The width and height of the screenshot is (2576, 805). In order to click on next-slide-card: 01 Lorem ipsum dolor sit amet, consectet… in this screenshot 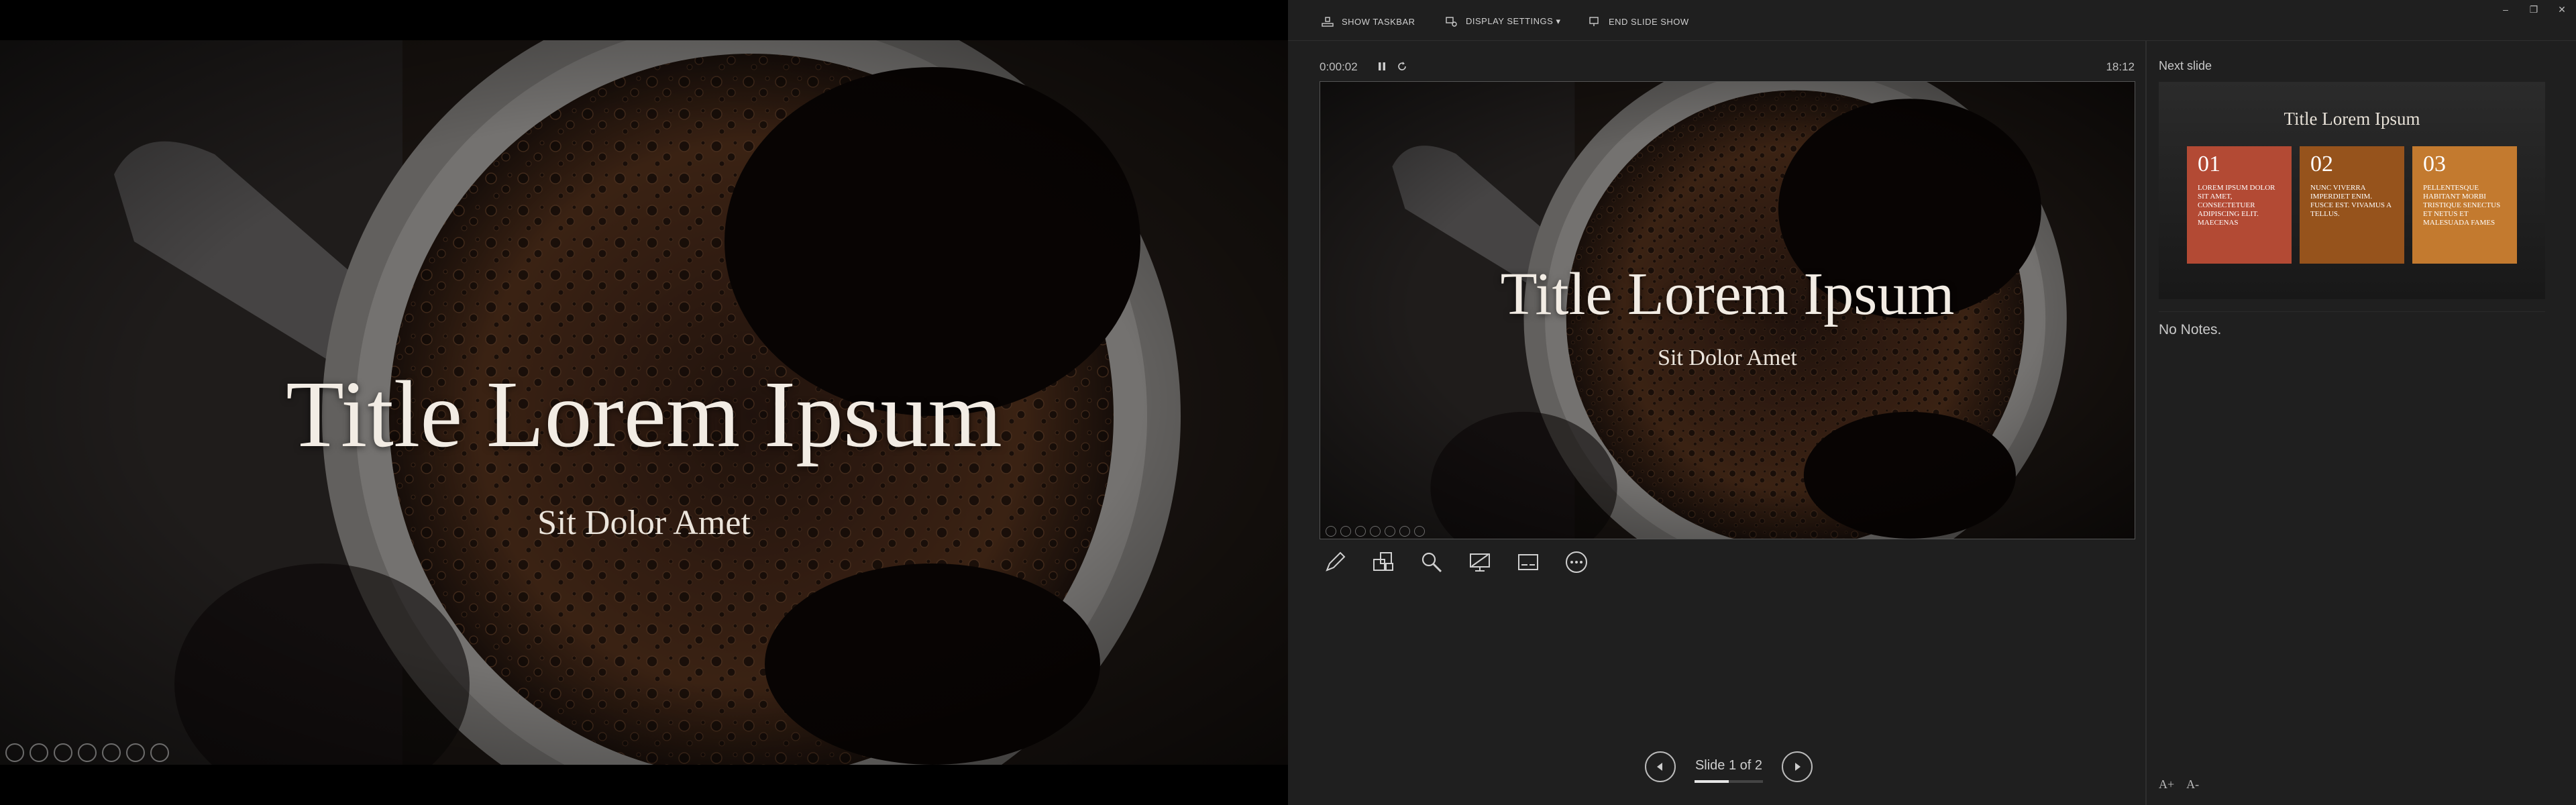, I will do `click(2239, 205)`.